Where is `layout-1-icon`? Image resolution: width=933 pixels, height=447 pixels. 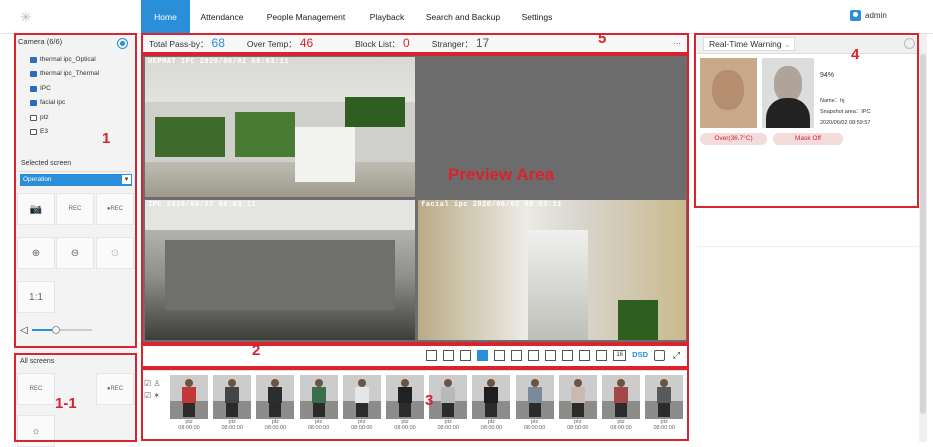
layout-1-icon is located at coordinates (432, 355).